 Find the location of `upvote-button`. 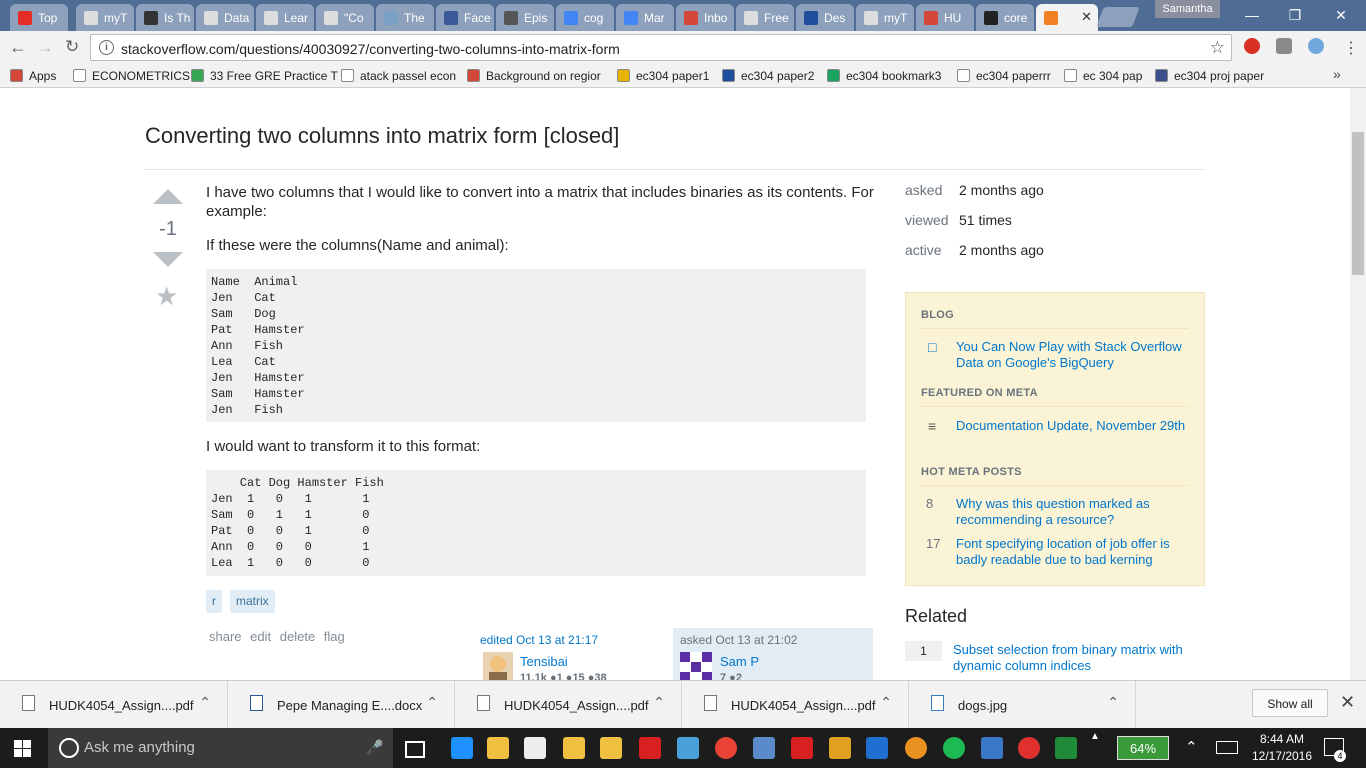

upvote-button is located at coordinates (168, 196).